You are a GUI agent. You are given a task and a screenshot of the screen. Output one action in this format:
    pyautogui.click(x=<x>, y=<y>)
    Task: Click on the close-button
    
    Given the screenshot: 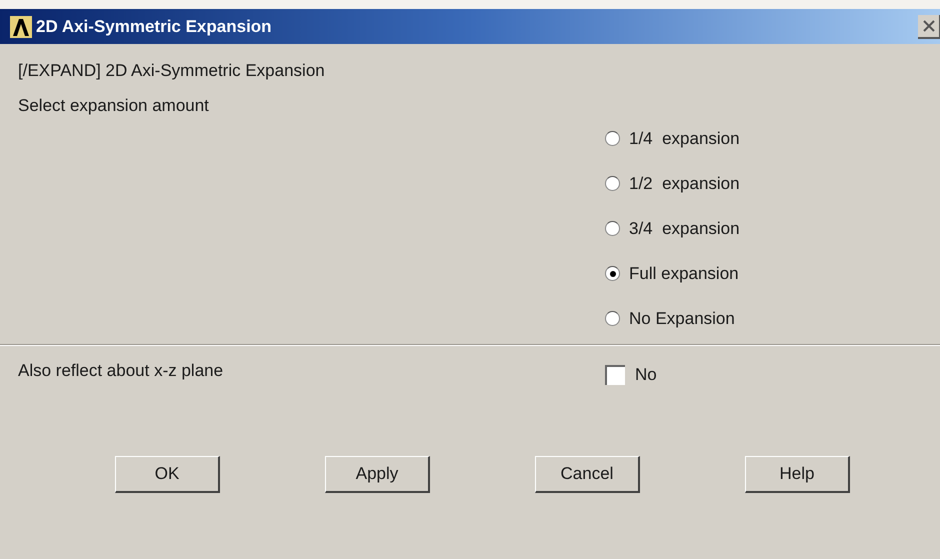 What is the action you would take?
    pyautogui.click(x=929, y=26)
    